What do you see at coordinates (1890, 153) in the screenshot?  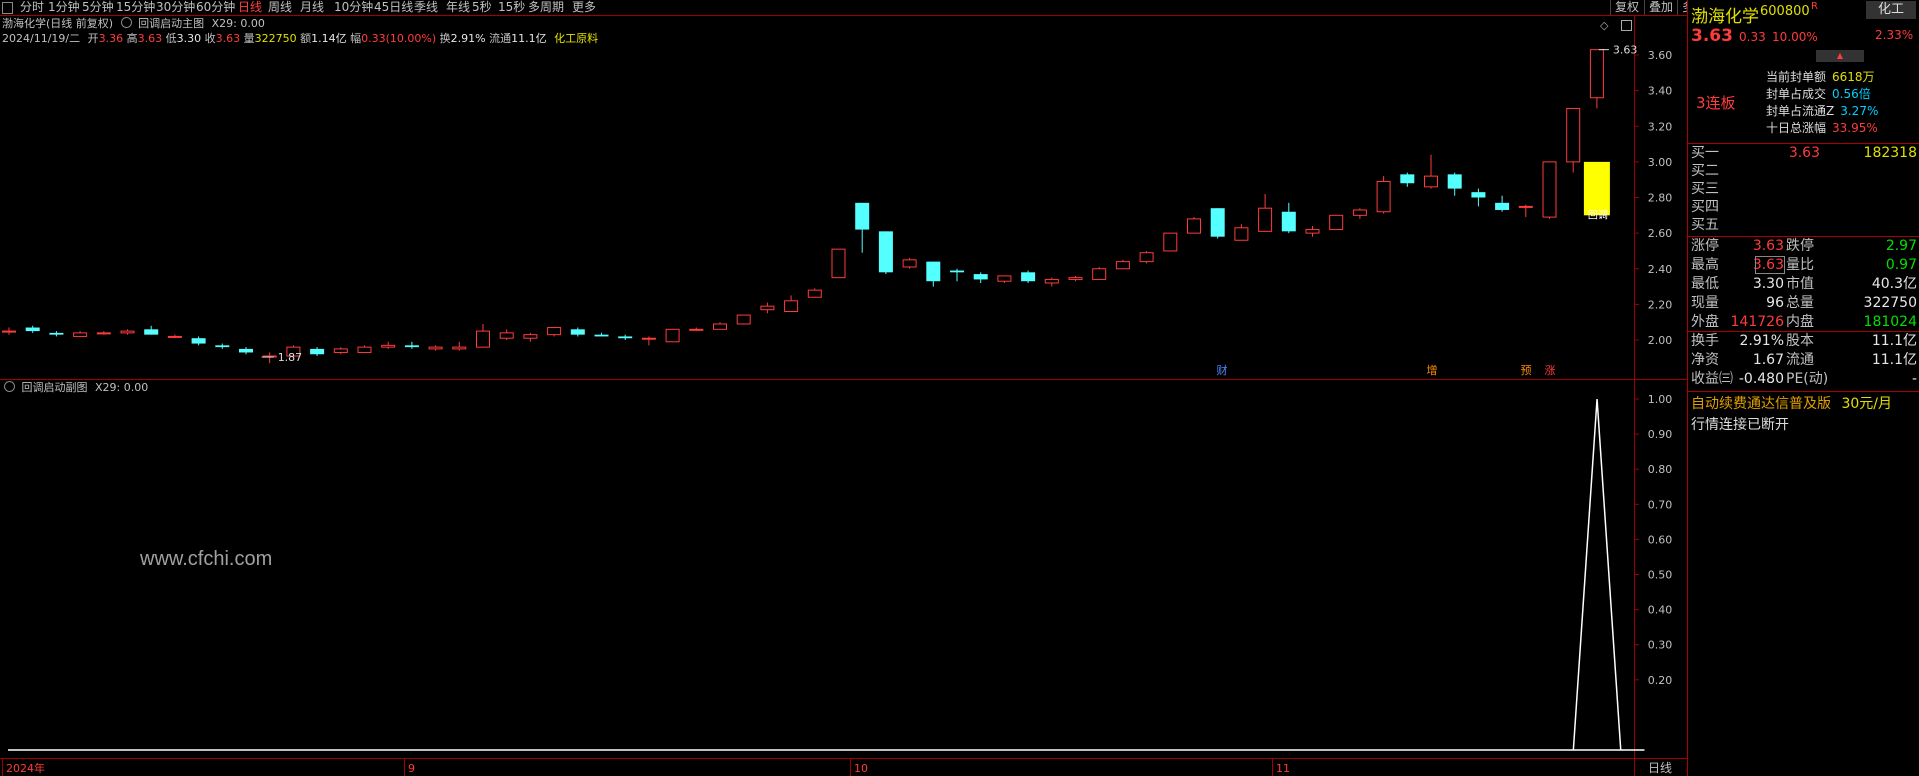 I see `bid-volume: 182318` at bounding box center [1890, 153].